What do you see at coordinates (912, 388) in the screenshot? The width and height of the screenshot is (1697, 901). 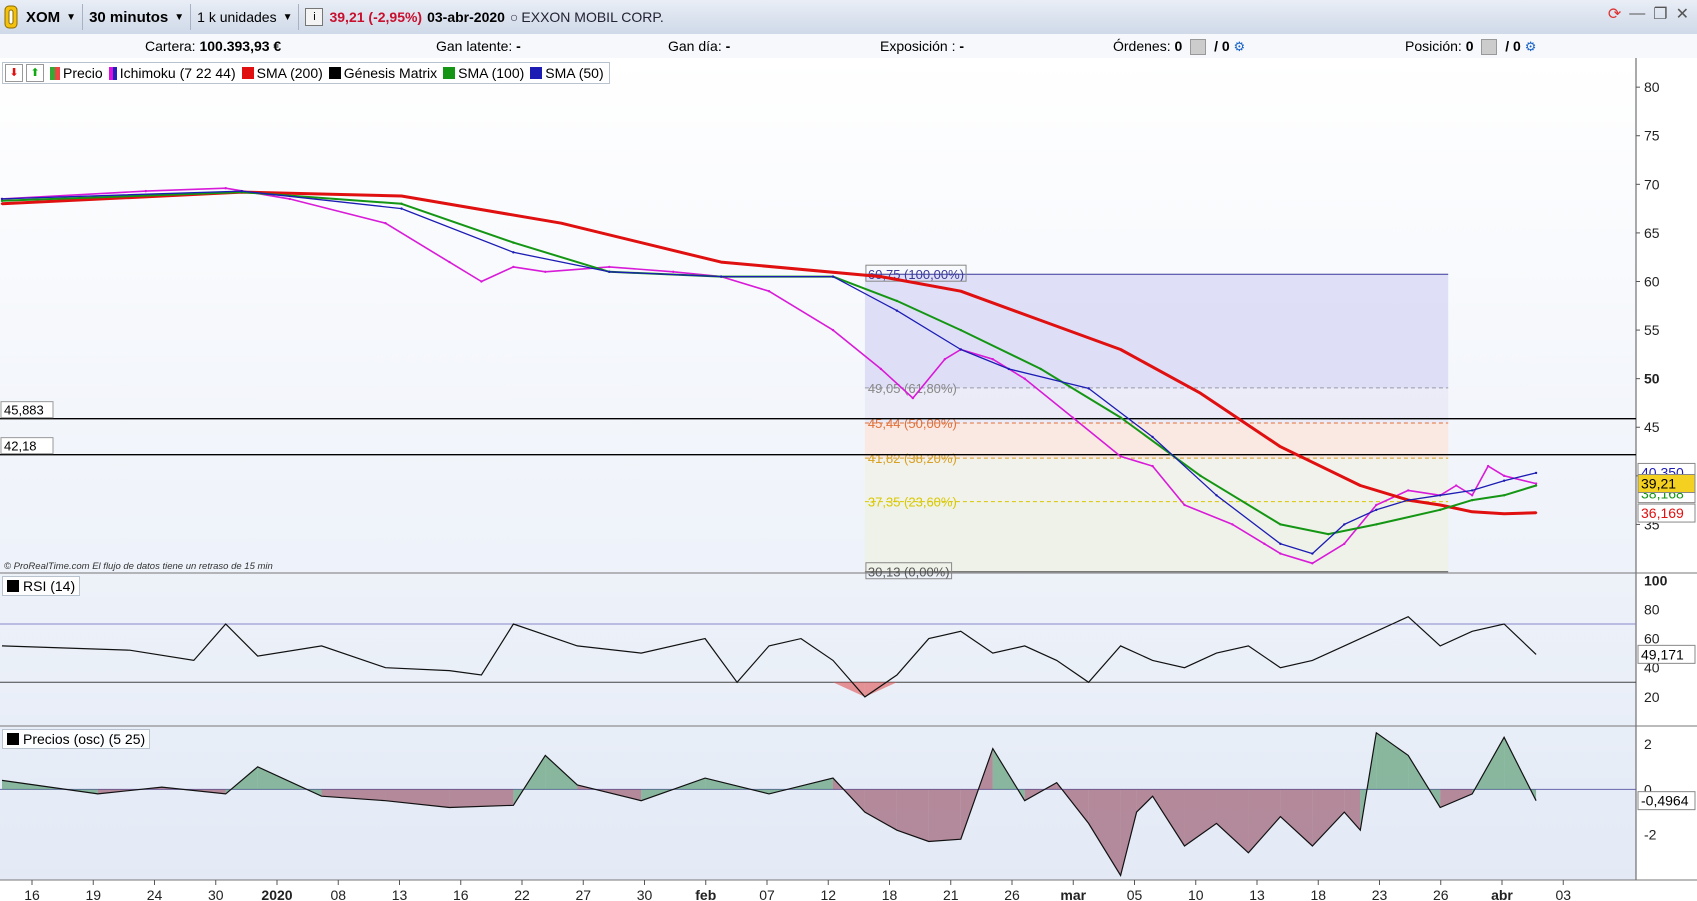 I see `fib-level-label: 49,05 (61,80%)` at bounding box center [912, 388].